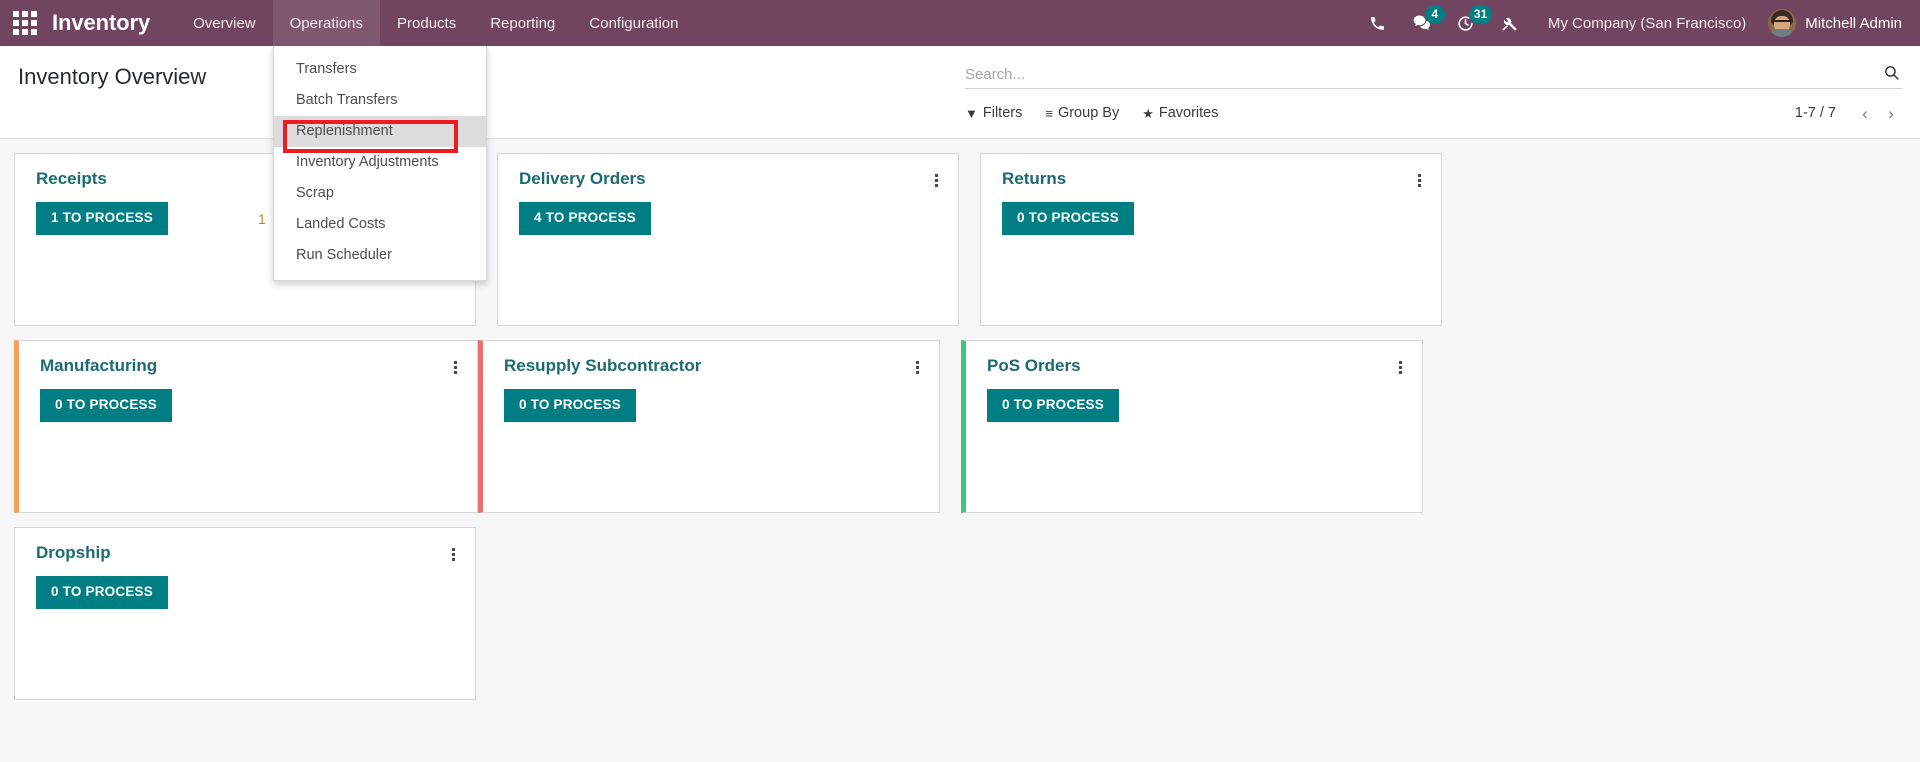 Image resolution: width=1920 pixels, height=762 pixels. Describe the element at coordinates (1815, 113) in the screenshot. I see `pager-count: 1-7 / 7` at that location.